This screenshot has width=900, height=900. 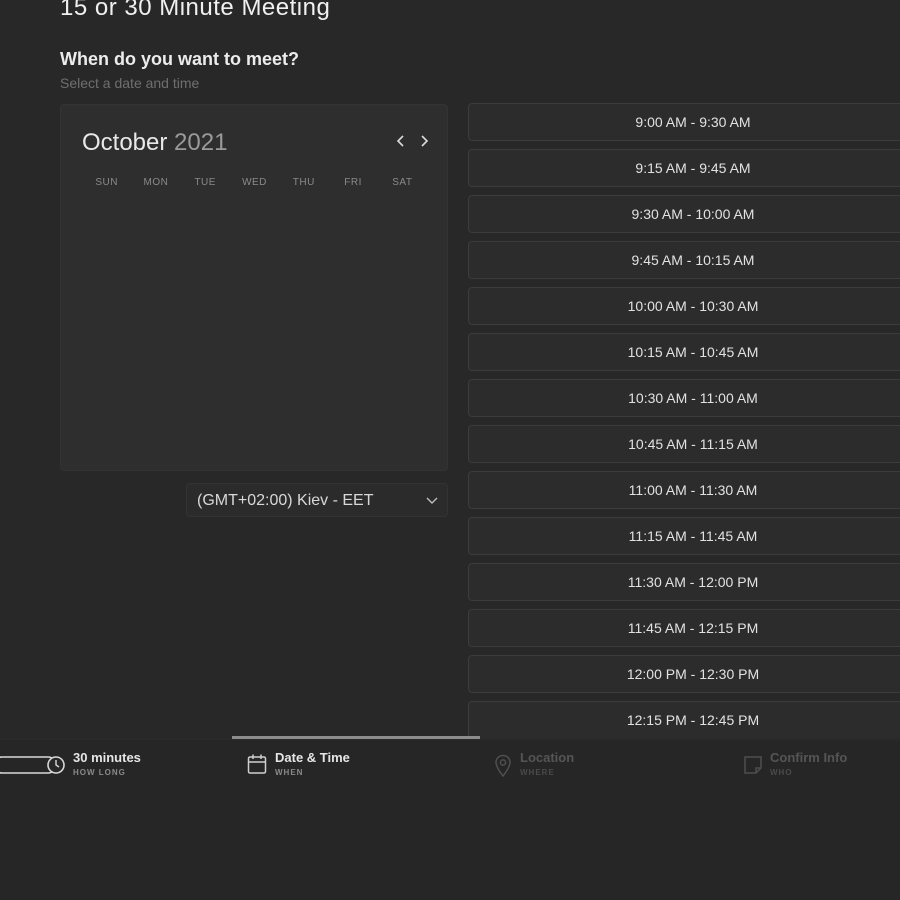 What do you see at coordinates (693, 582) in the screenshot?
I see `time-slot-label: 11:30 AM - 12:00 PM` at bounding box center [693, 582].